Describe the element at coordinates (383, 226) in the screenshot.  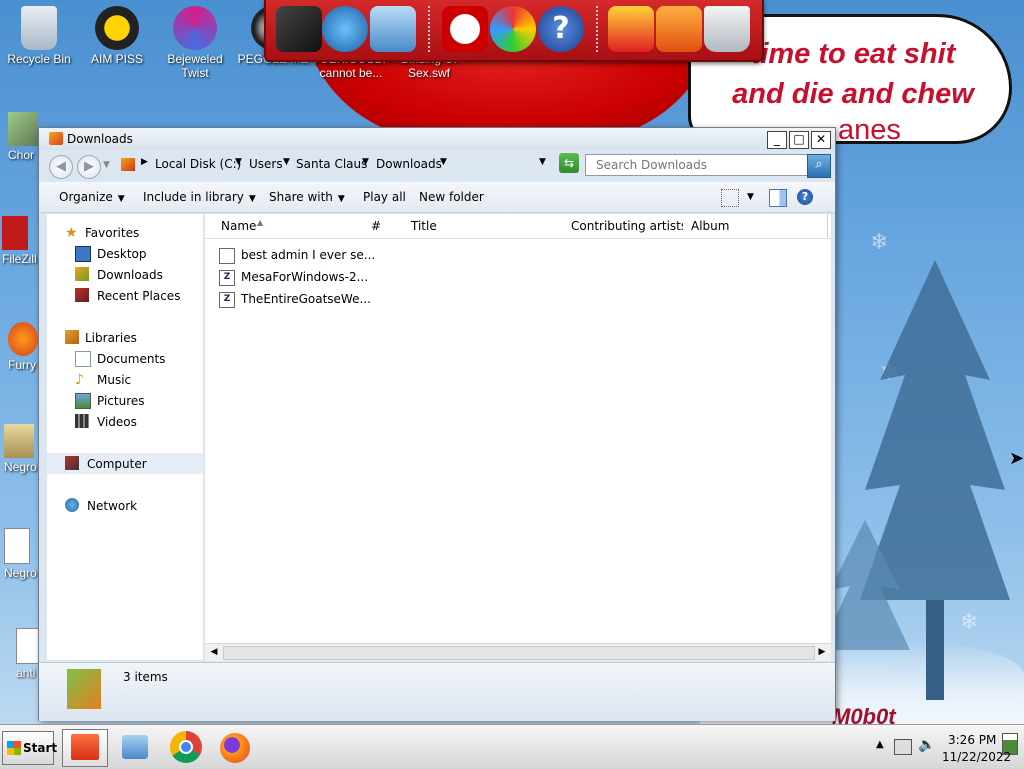
I see `column-header-number: #` at that location.